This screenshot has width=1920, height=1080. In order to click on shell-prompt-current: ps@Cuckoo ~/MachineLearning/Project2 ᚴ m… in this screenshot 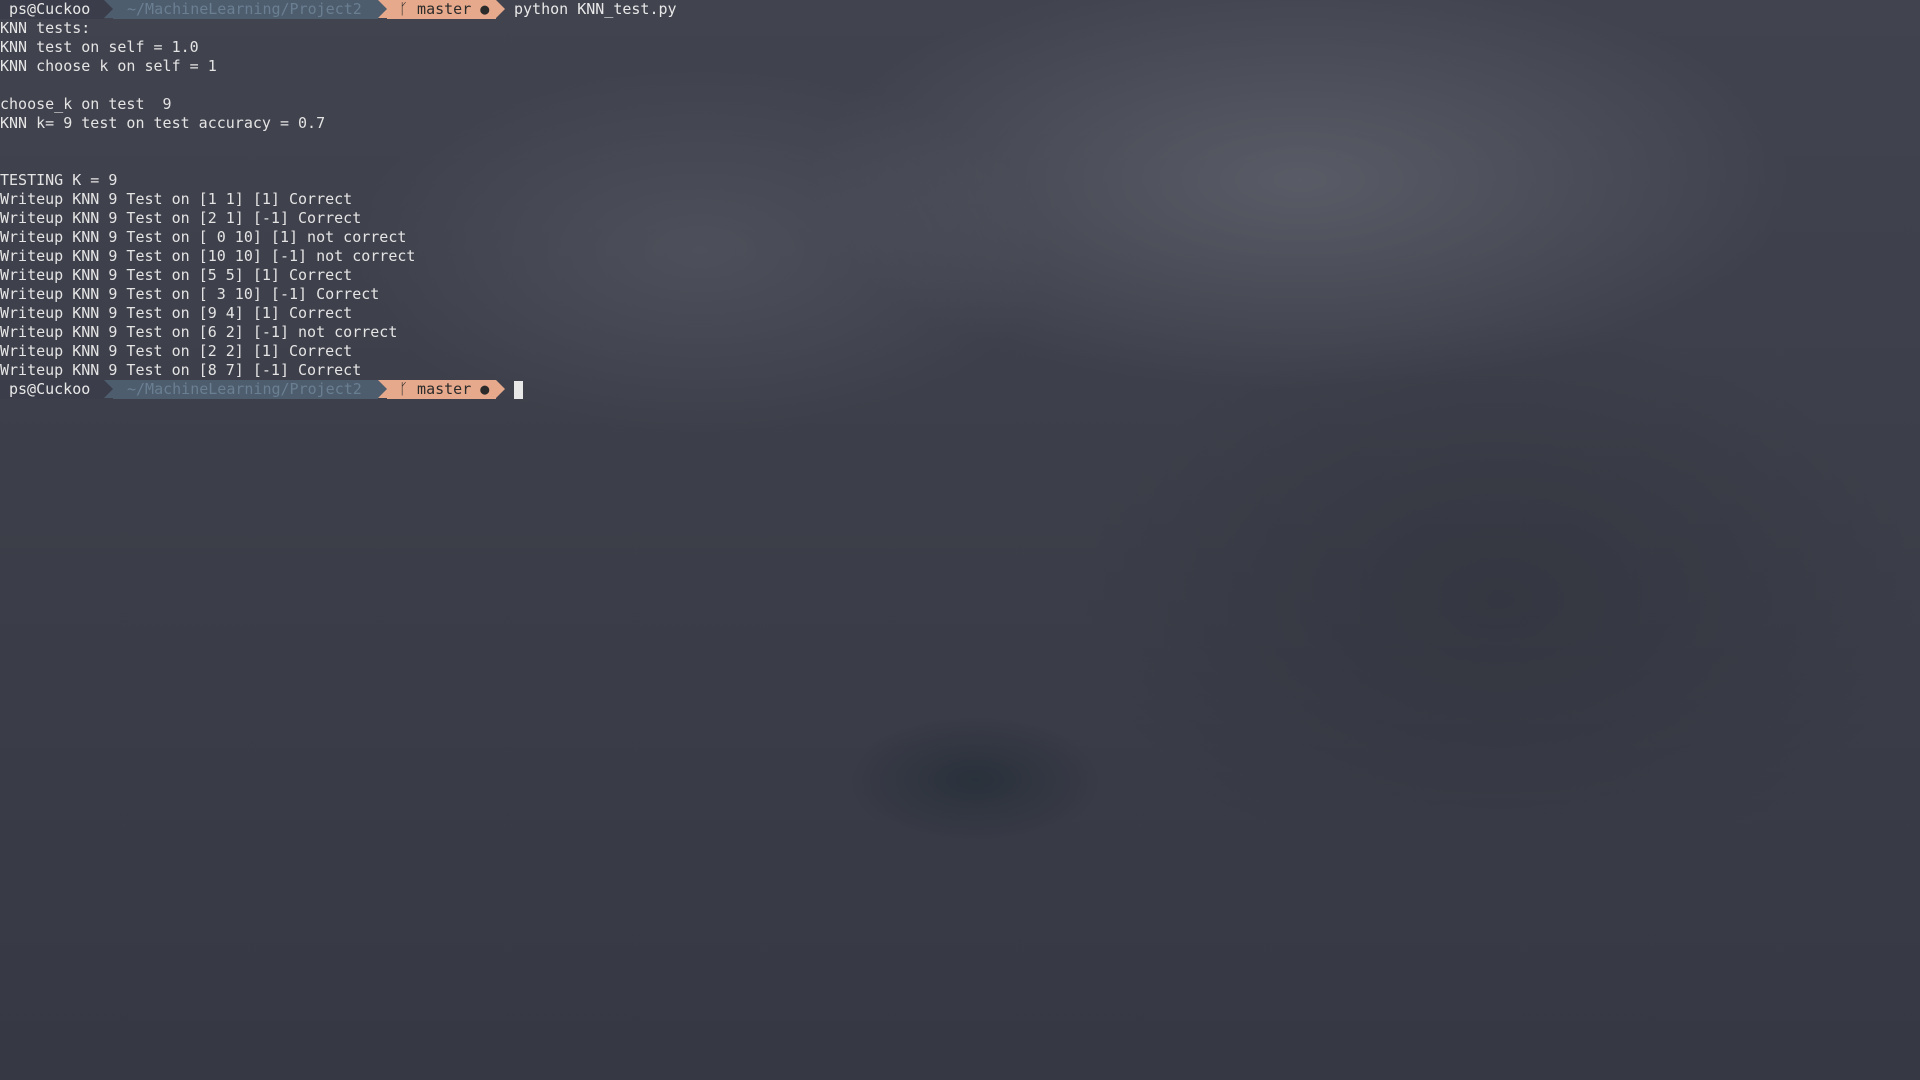, I will do `click(960, 389)`.